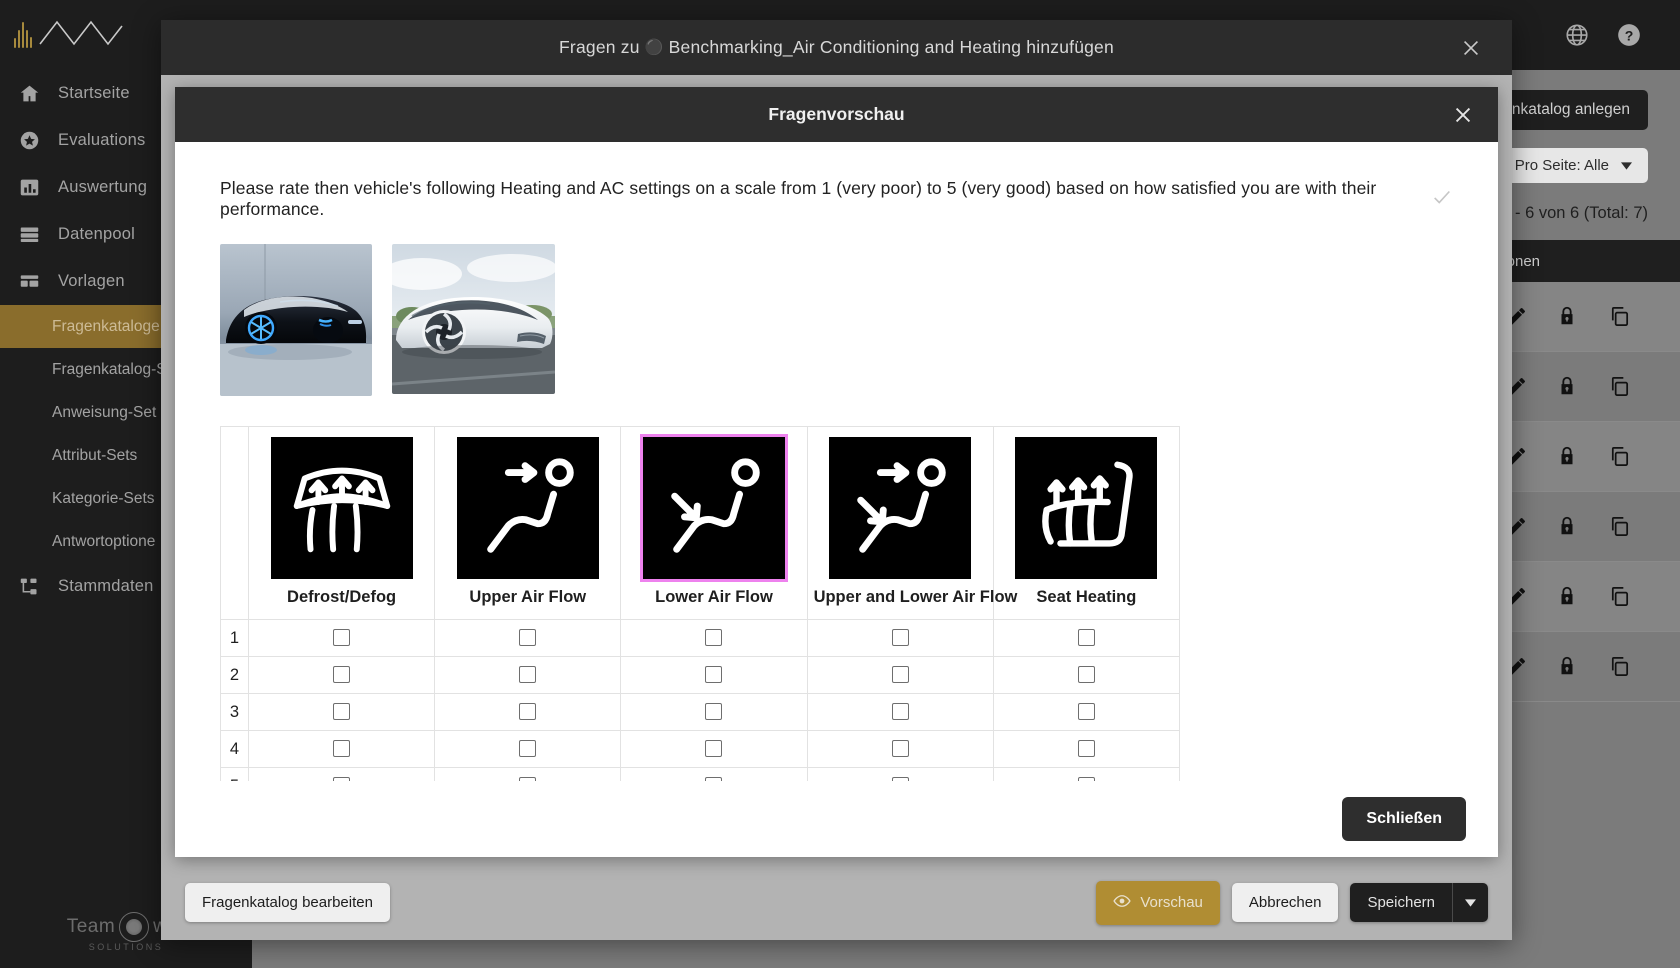 Image resolution: width=1680 pixels, height=968 pixels. I want to click on matrix-column-upper-and-lower-air-flow: Upper and Lower Air Flow, so click(911, 523).